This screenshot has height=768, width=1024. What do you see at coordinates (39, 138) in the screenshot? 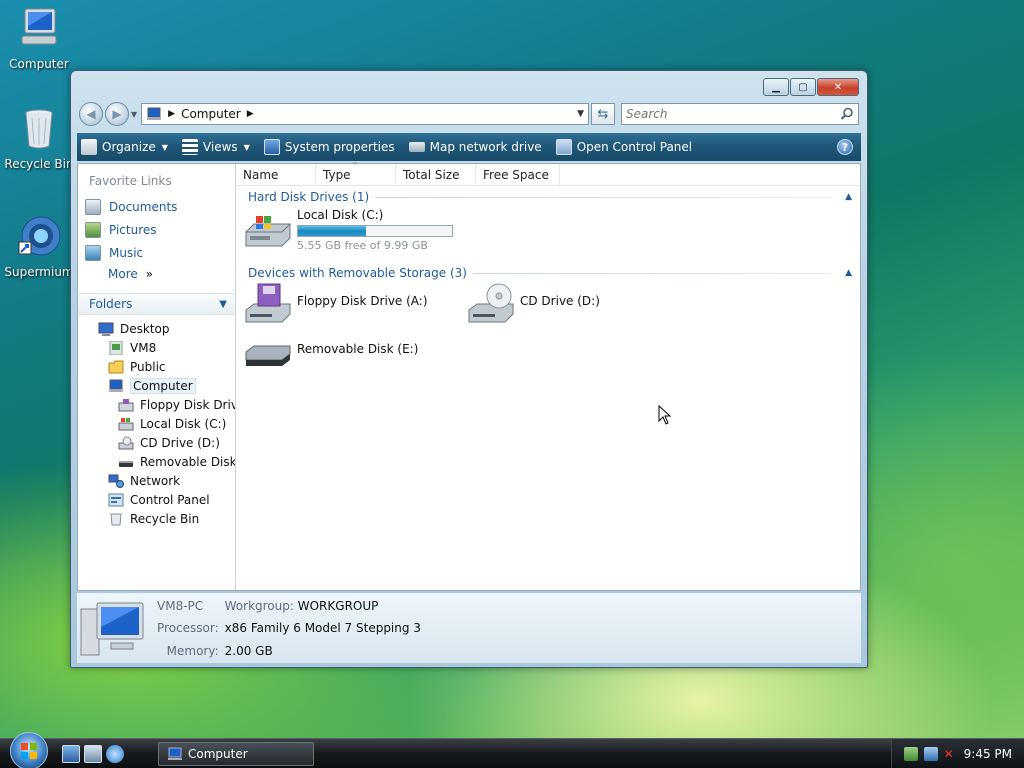
I see `desktop-icon-recycle-bin: Recycle Bin` at bounding box center [39, 138].